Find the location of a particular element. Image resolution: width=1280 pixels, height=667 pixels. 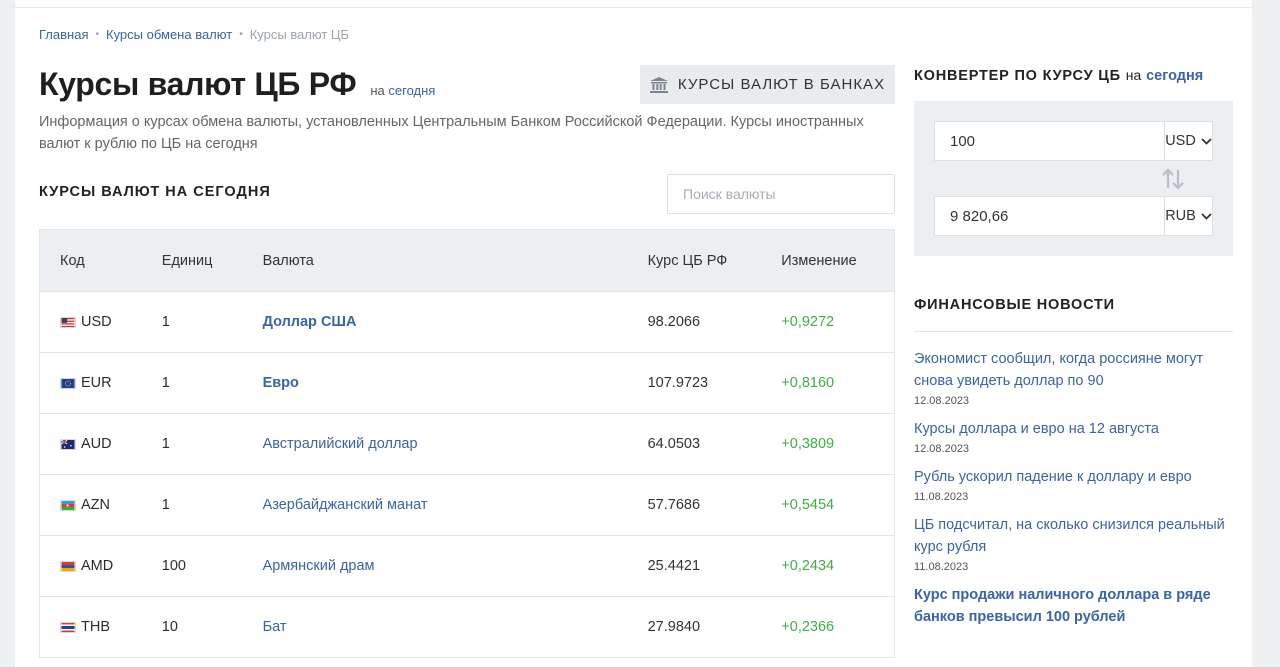

cell-code: AUD is located at coordinates (91, 444).